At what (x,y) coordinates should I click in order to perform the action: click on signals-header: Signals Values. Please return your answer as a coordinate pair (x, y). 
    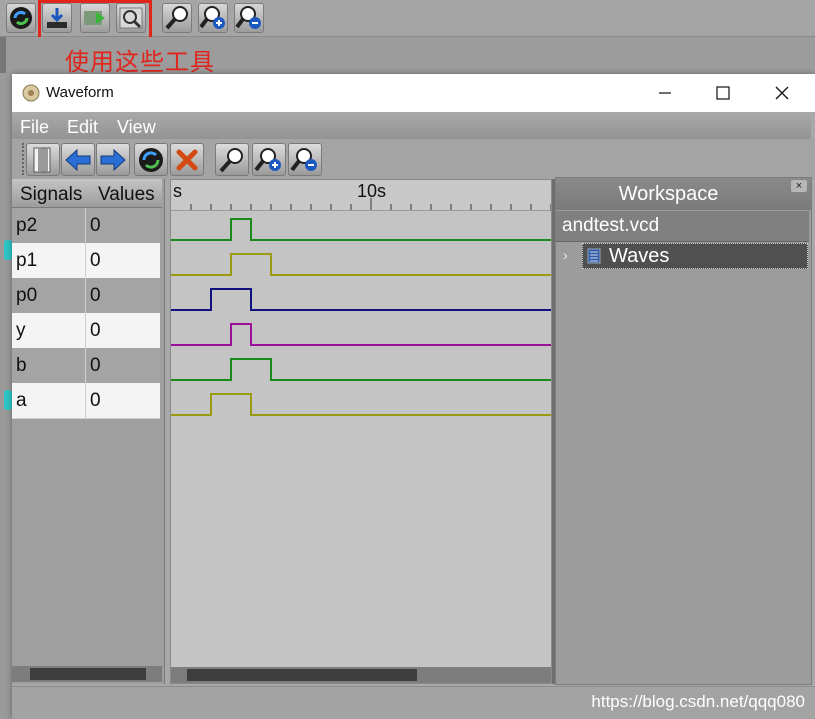
    Looking at the image, I should click on (87, 193).